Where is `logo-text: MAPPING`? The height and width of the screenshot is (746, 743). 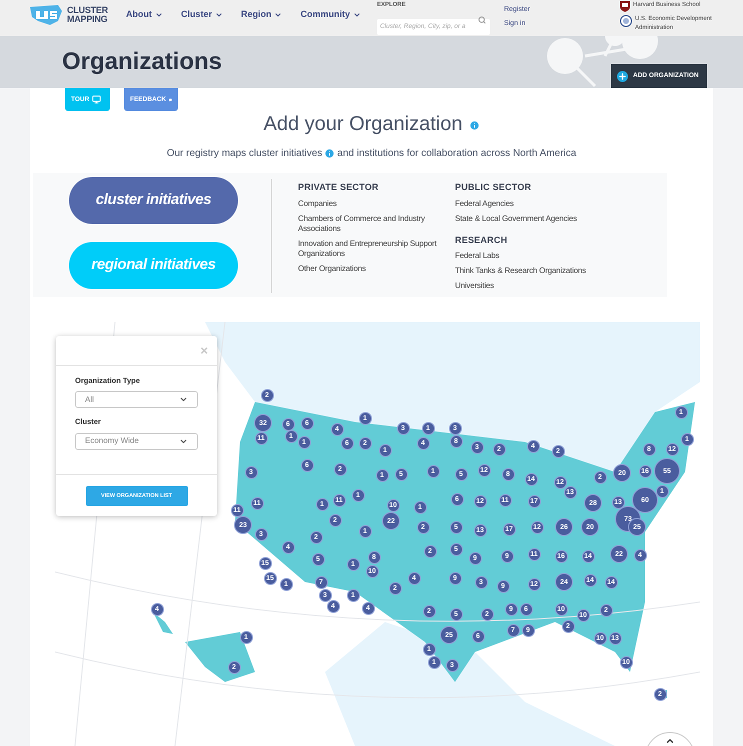
logo-text: MAPPING is located at coordinates (87, 19).